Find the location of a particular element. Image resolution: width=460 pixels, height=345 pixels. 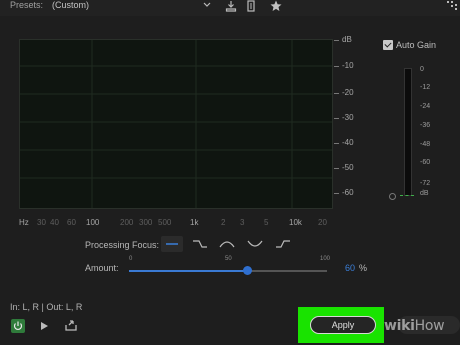

io-channels-label: In: L, R | Out: L, R is located at coordinates (46, 307).